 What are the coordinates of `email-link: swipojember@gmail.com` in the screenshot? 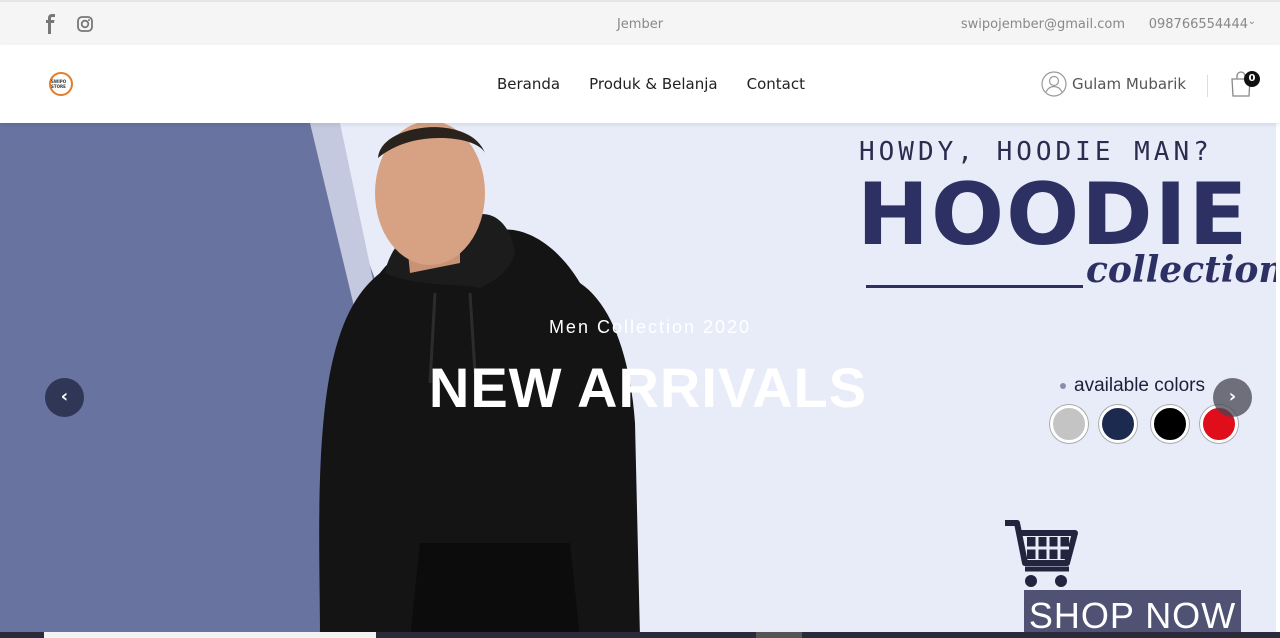 It's located at (1043, 24).